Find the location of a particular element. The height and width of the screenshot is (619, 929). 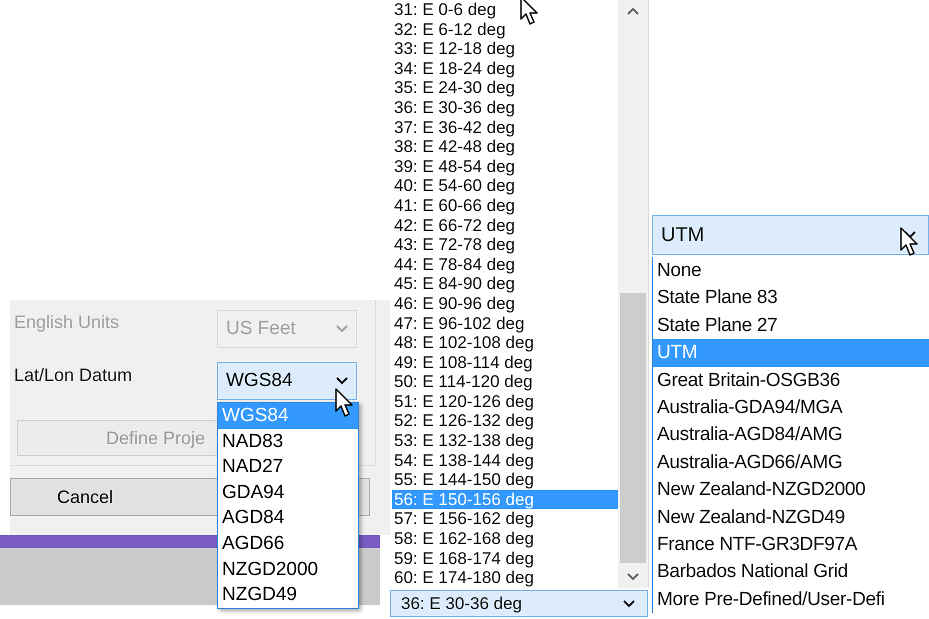

dropdown-option: 31: E 0-6 deg is located at coordinates (505, 10).